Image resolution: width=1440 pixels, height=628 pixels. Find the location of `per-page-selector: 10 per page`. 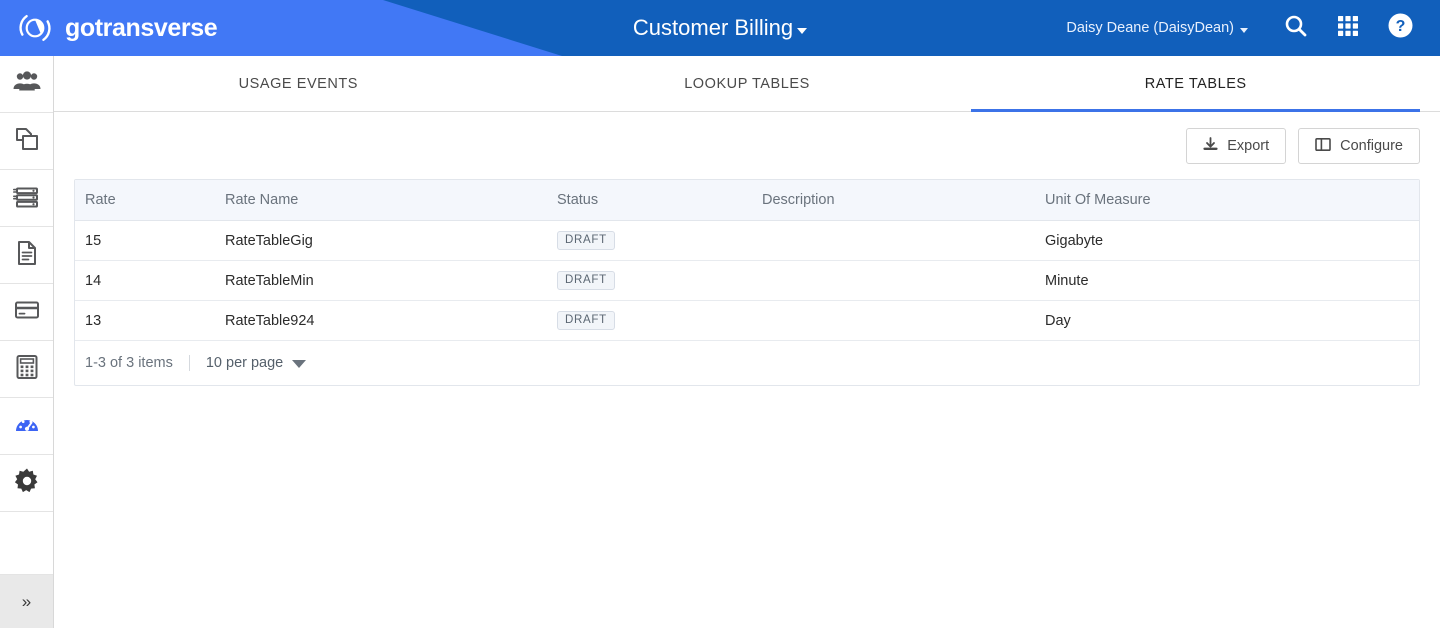

per-page-selector: 10 per page is located at coordinates (256, 363).